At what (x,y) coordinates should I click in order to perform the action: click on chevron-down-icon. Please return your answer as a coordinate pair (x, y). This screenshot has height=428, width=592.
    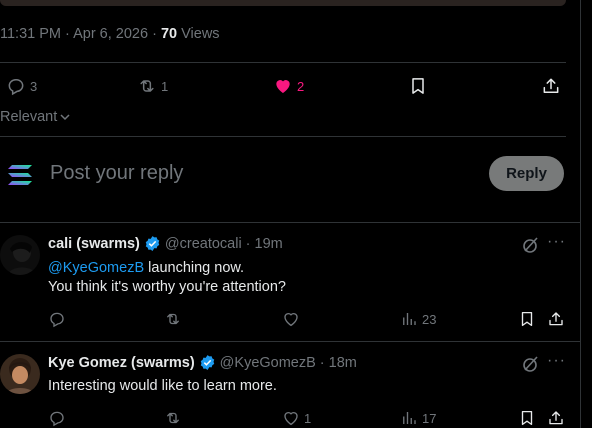
    Looking at the image, I should click on (65, 117).